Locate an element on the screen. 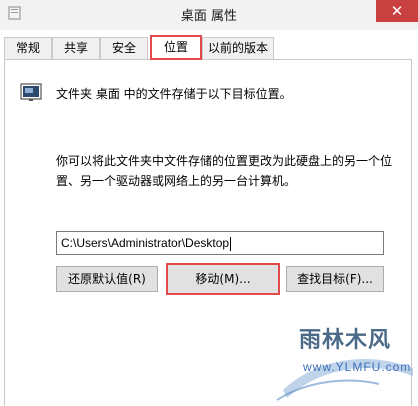 The height and width of the screenshot is (406, 418). close-icon: ✕ is located at coordinates (397, 11).